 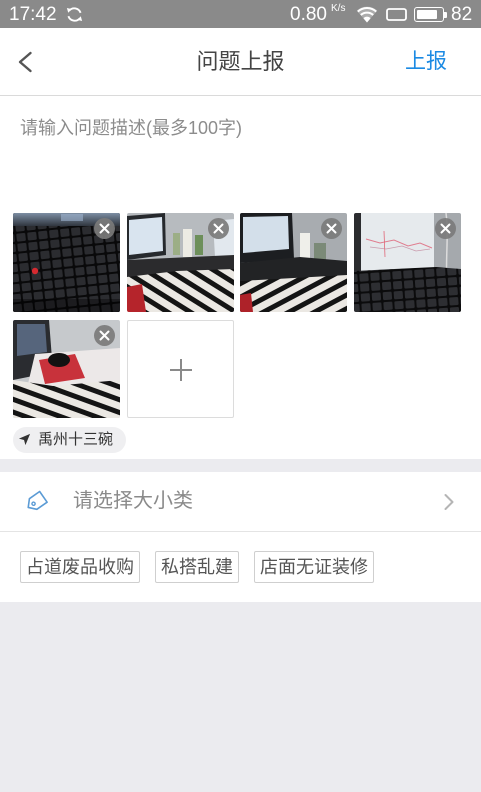 What do you see at coordinates (367, 14) in the screenshot?
I see `wifi-icon` at bounding box center [367, 14].